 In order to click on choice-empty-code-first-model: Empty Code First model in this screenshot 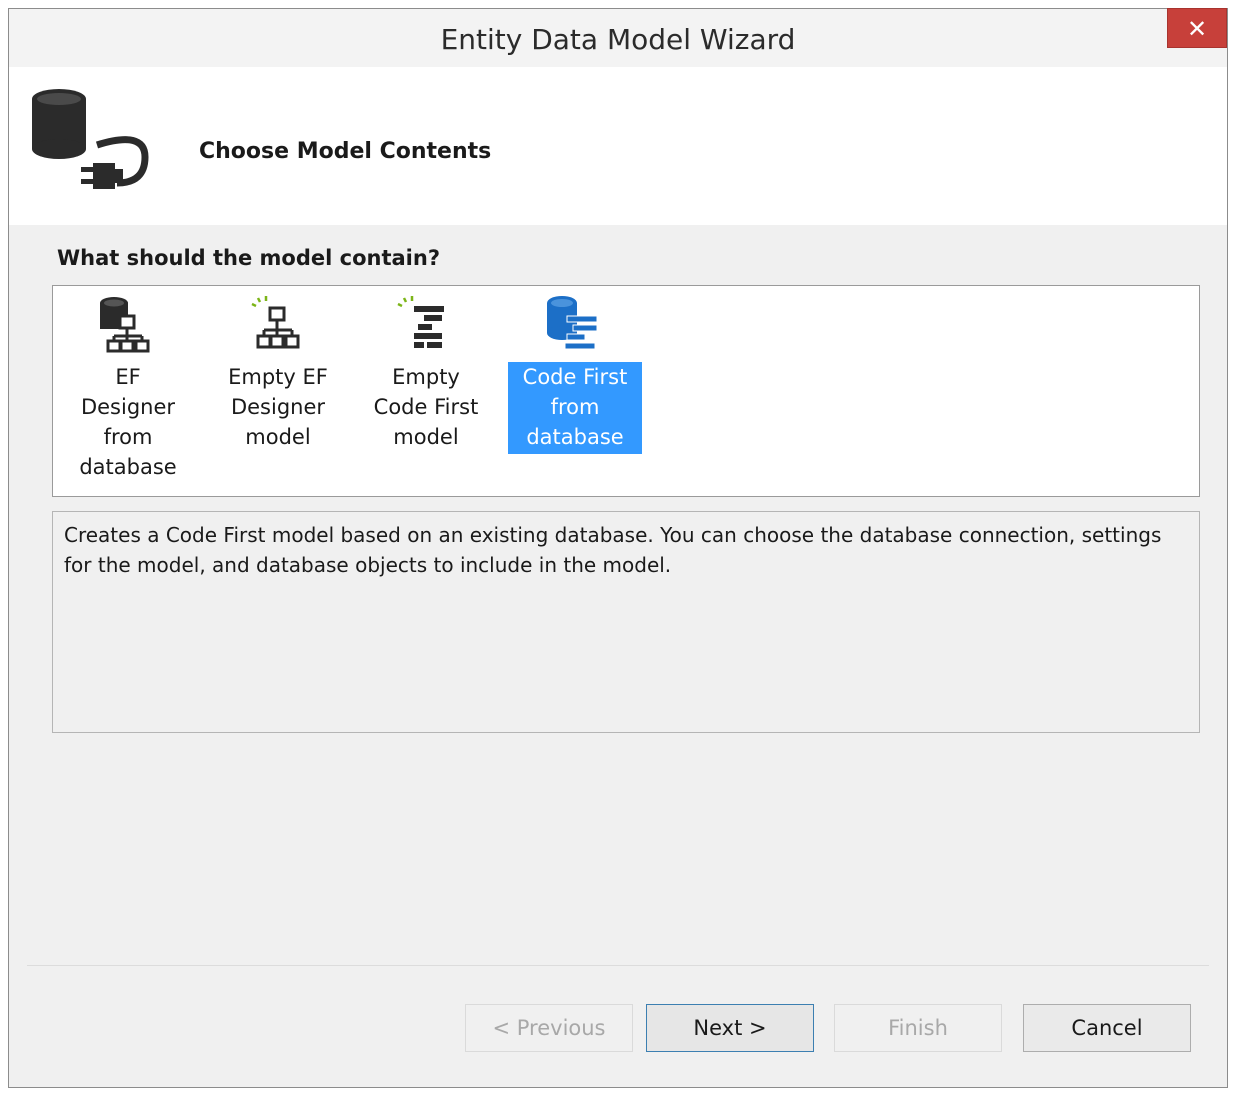, I will do `click(426, 372)`.